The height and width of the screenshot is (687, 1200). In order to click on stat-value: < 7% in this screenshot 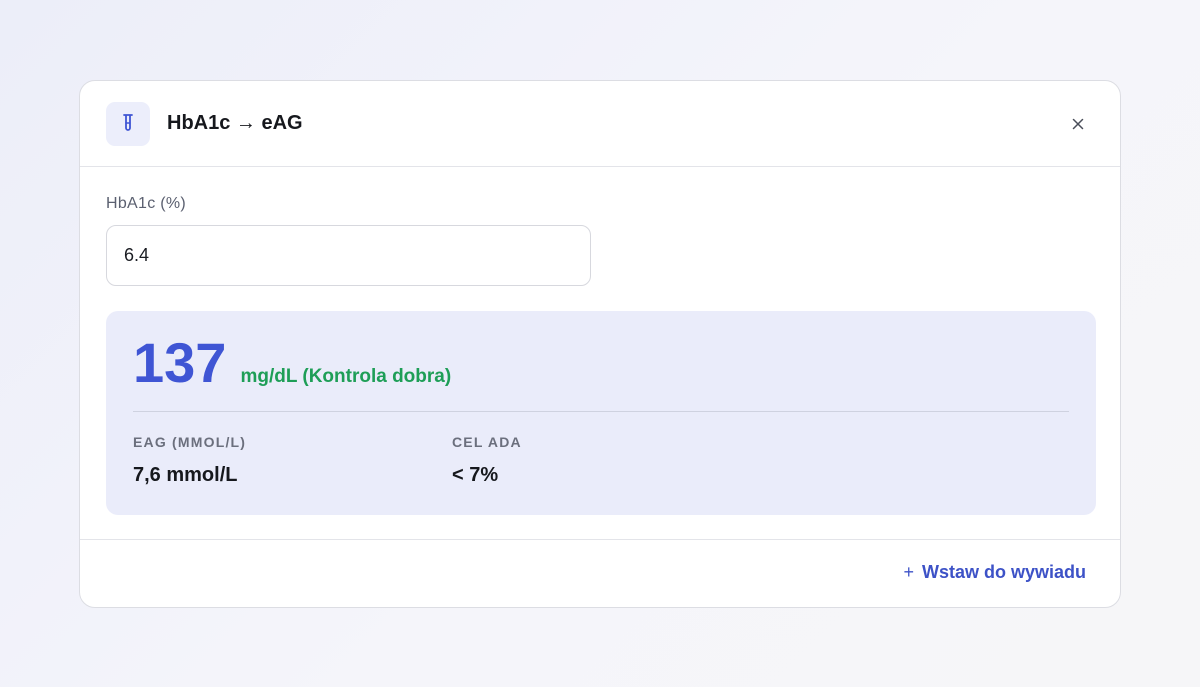, I will do `click(475, 475)`.